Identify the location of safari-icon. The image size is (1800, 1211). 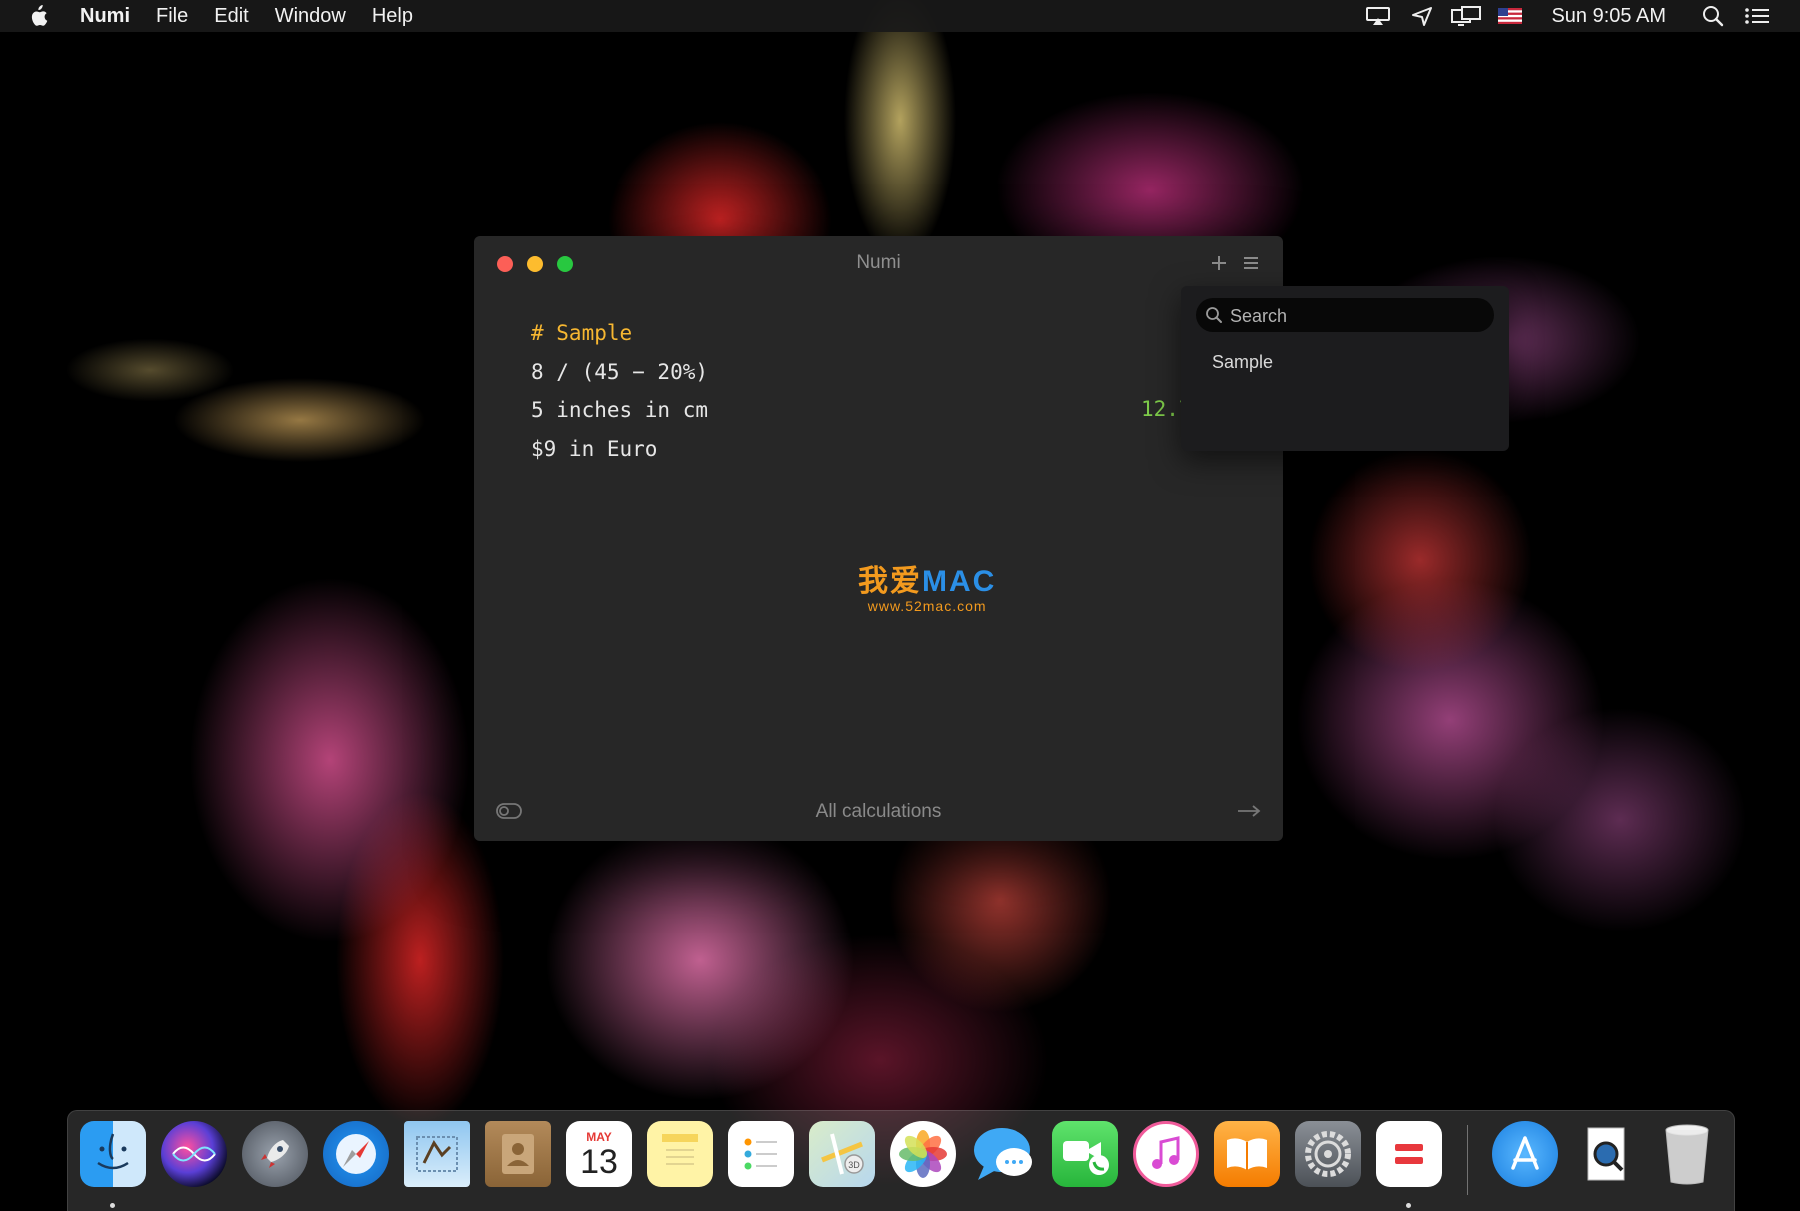
(356, 1154).